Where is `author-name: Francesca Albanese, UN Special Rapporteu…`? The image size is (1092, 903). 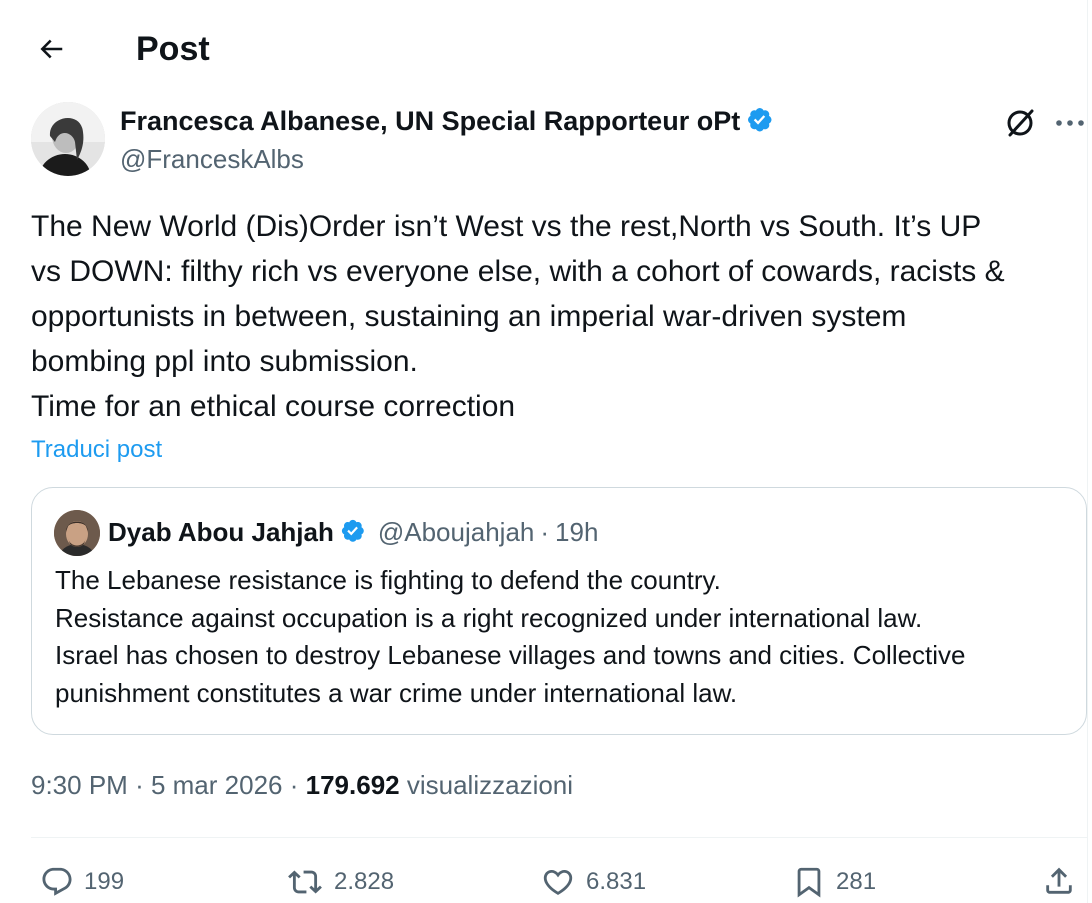
author-name: Francesca Albanese, UN Special Rapporteu… is located at coordinates (430, 121).